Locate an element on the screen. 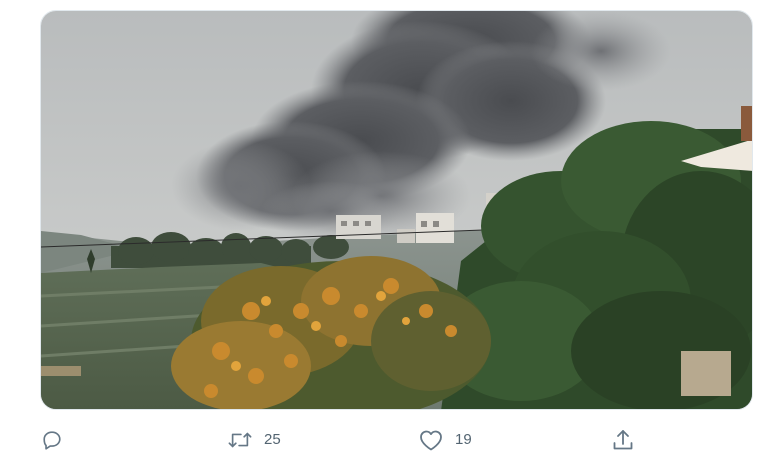 The height and width of the screenshot is (465, 780). retweet-button: 25 is located at coordinates (254, 440).